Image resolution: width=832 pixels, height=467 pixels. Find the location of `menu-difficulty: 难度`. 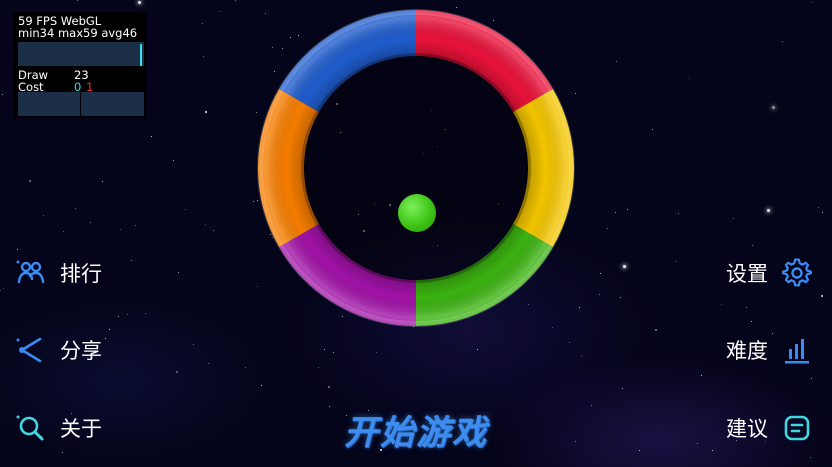

menu-difficulty: 难度 is located at coordinates (769, 350).